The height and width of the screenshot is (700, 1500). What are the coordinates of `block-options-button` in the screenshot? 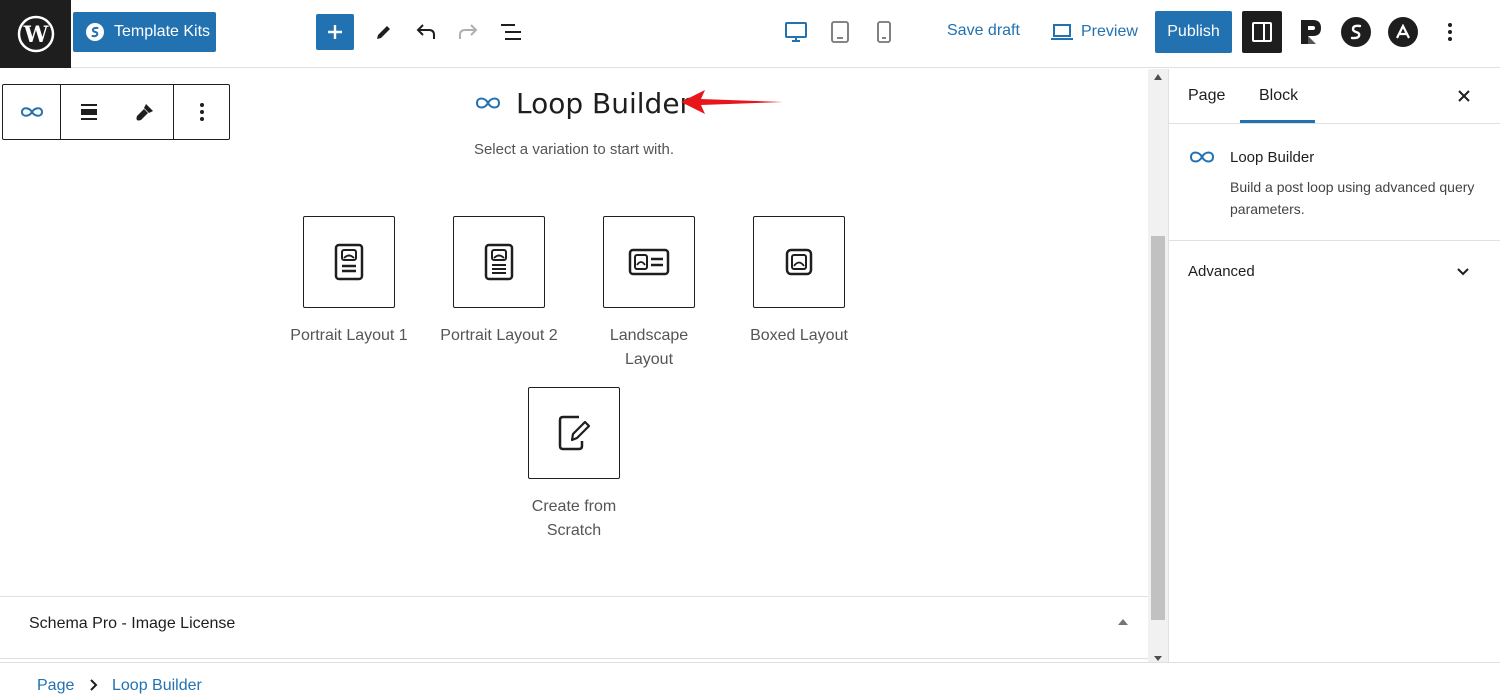 It's located at (201, 112).